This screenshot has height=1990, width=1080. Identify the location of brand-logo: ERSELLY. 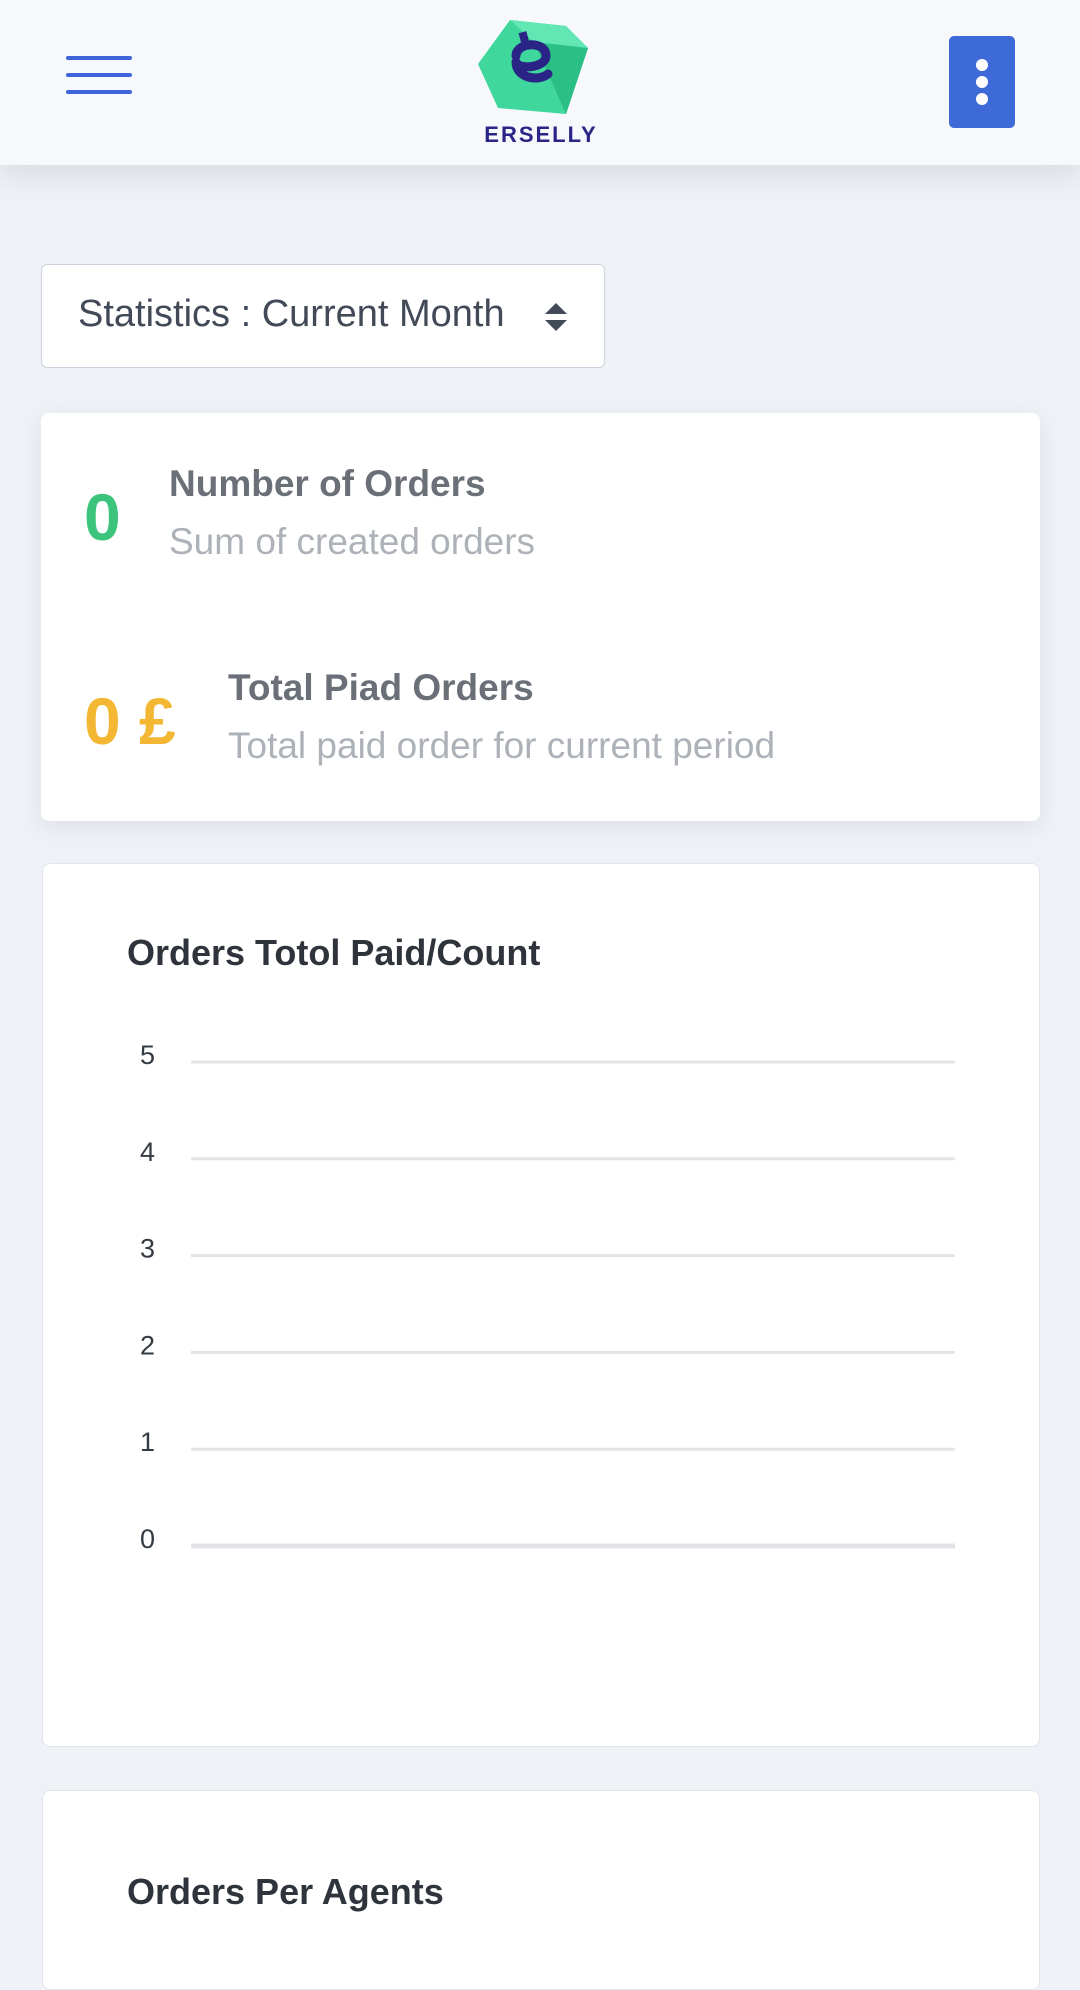
(541, 83).